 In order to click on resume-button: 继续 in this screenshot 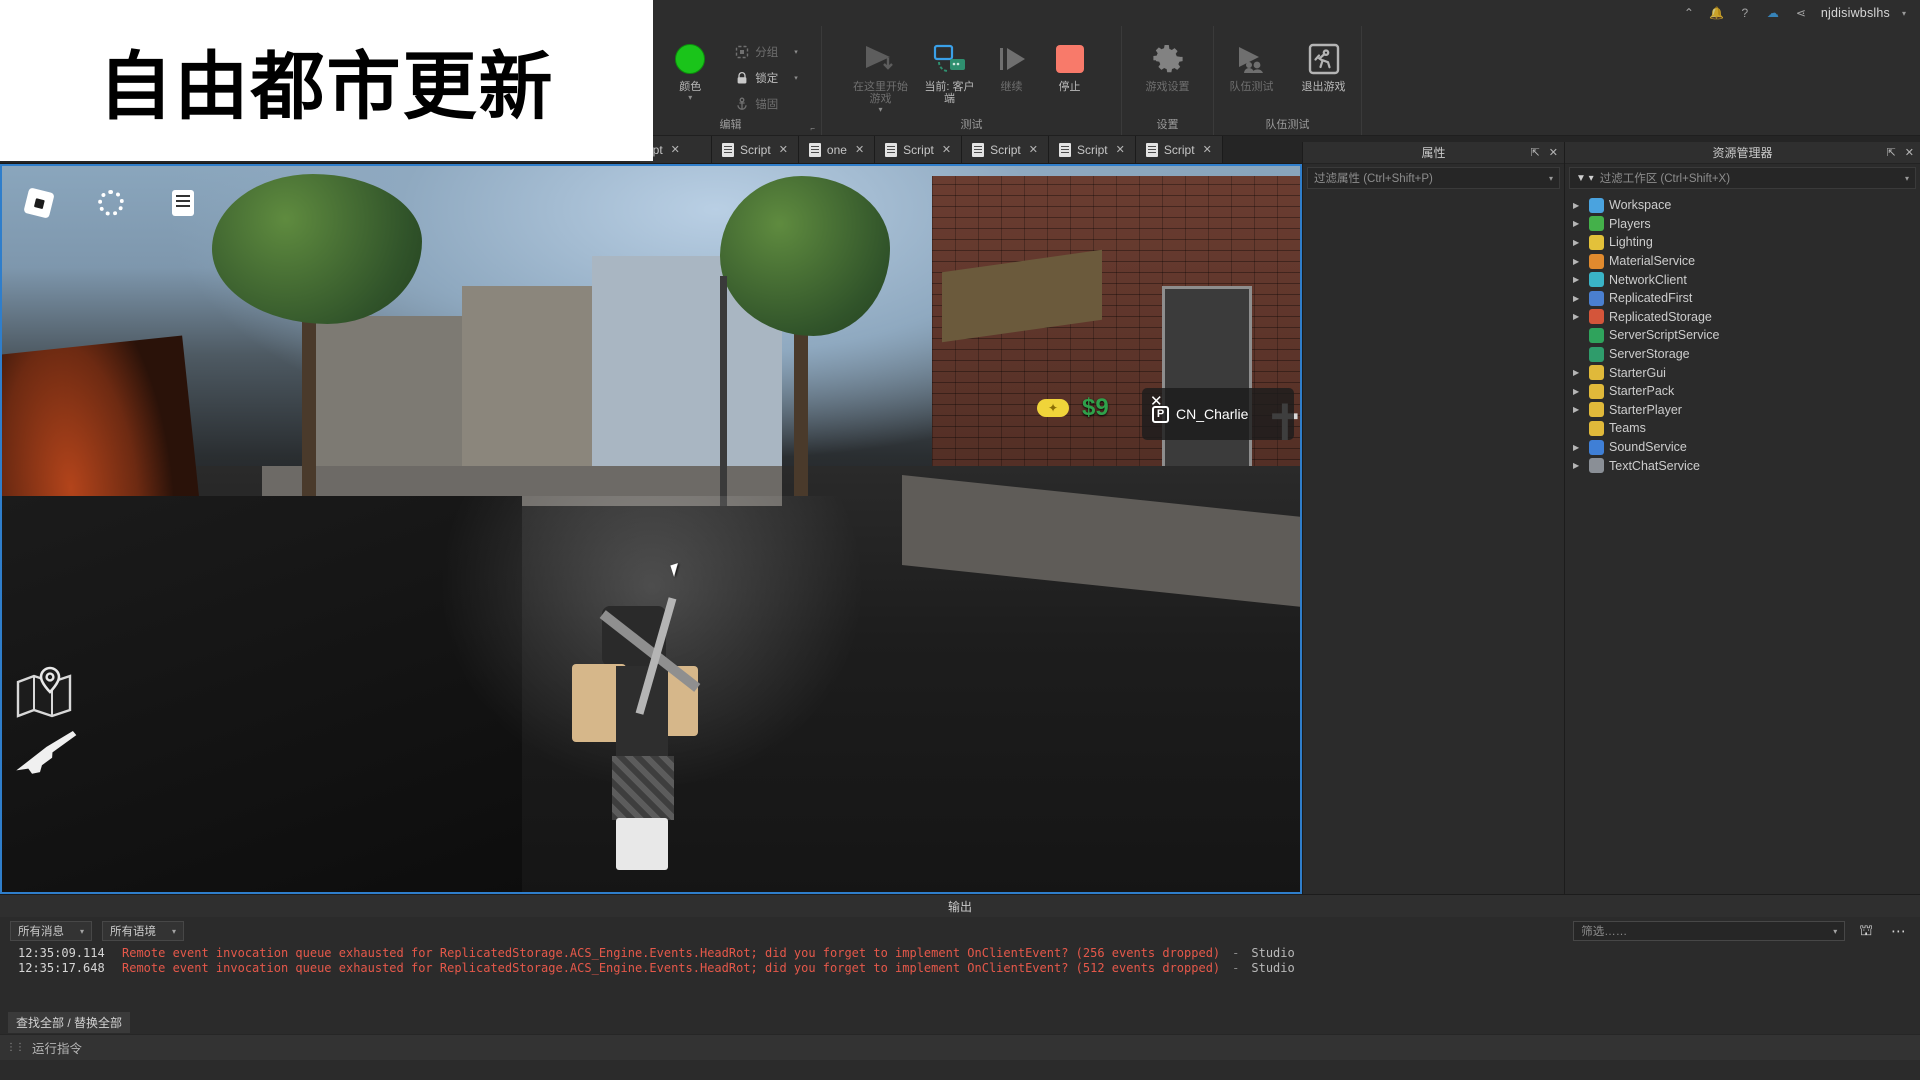, I will do `click(1012, 64)`.